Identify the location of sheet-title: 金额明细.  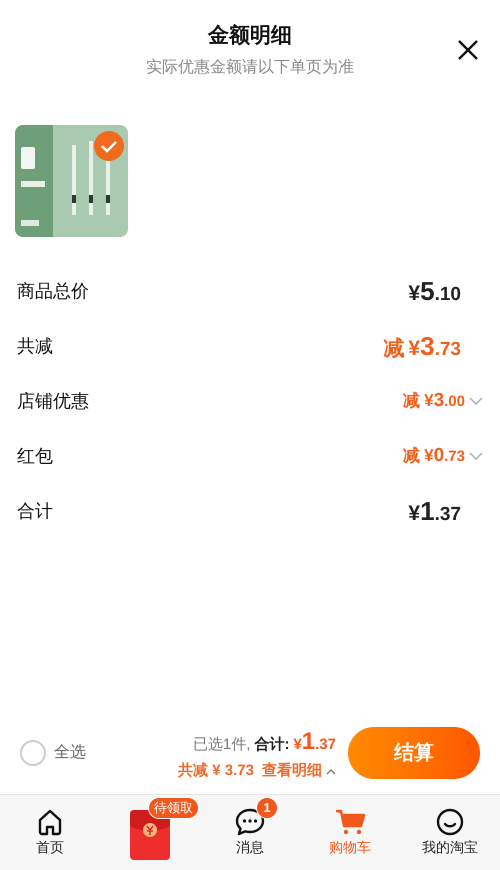
(250, 35).